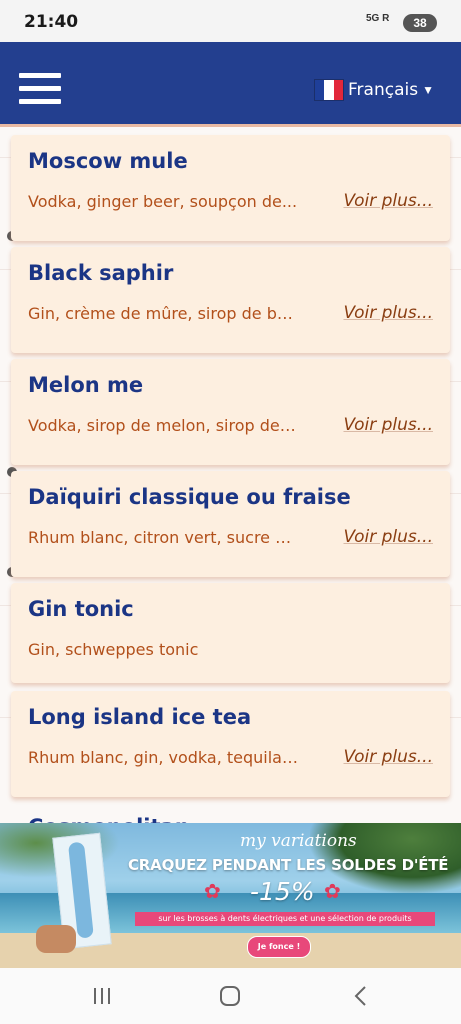  What do you see at coordinates (189, 497) in the screenshot?
I see `cocktail-name: Daïquiri classique ou fraise` at bounding box center [189, 497].